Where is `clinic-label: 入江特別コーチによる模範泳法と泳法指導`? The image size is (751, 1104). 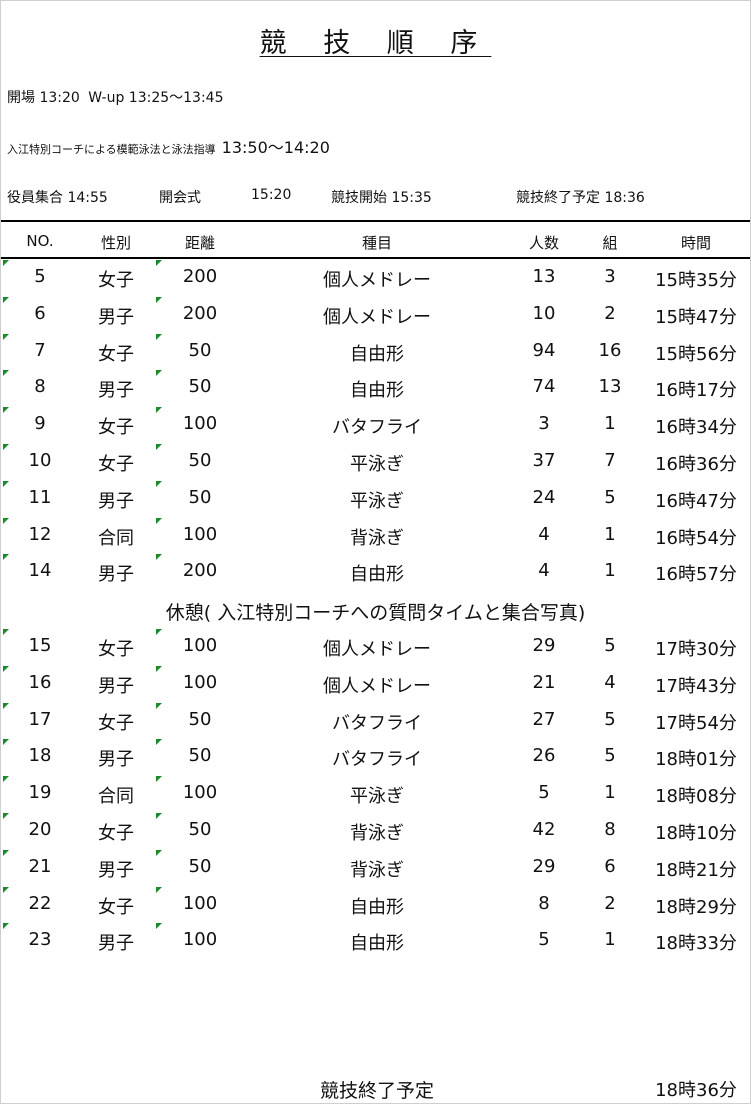
clinic-label: 入江特別コーチによる模範泳法と泳法指導 is located at coordinates (111, 149).